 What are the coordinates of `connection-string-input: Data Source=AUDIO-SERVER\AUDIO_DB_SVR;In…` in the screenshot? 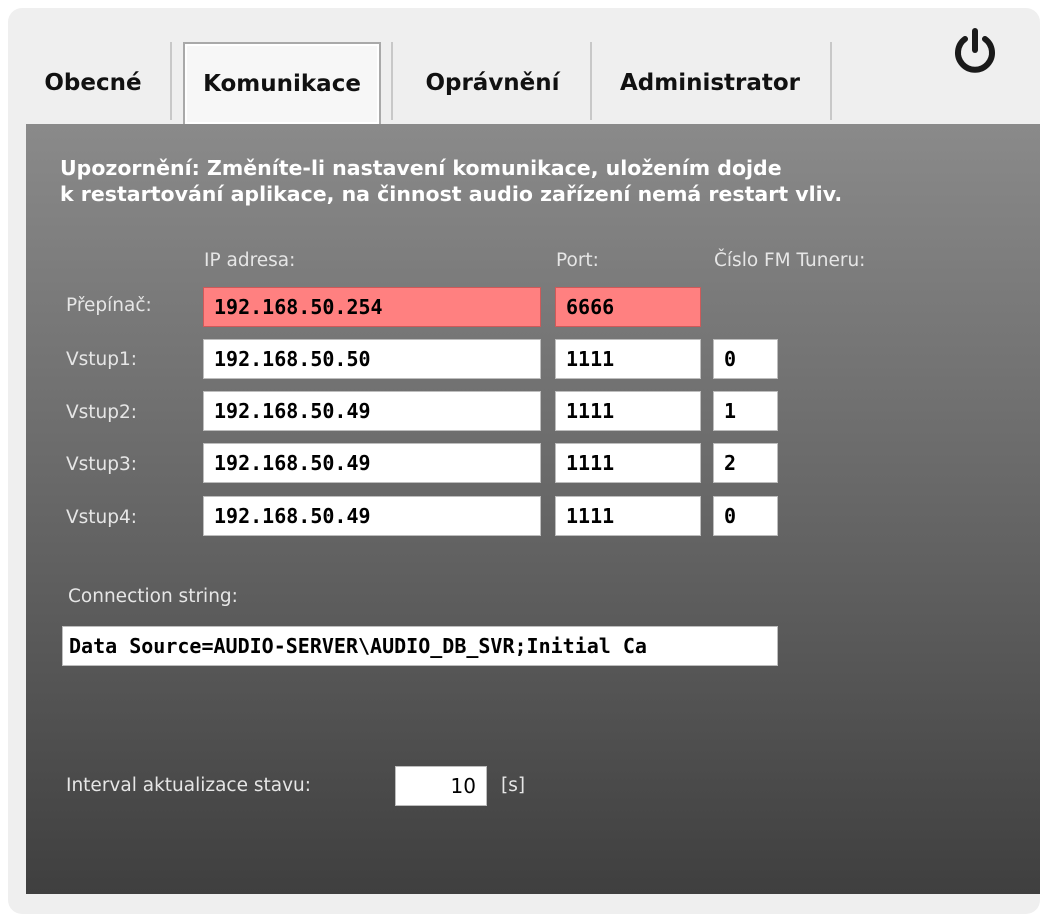 It's located at (420, 646).